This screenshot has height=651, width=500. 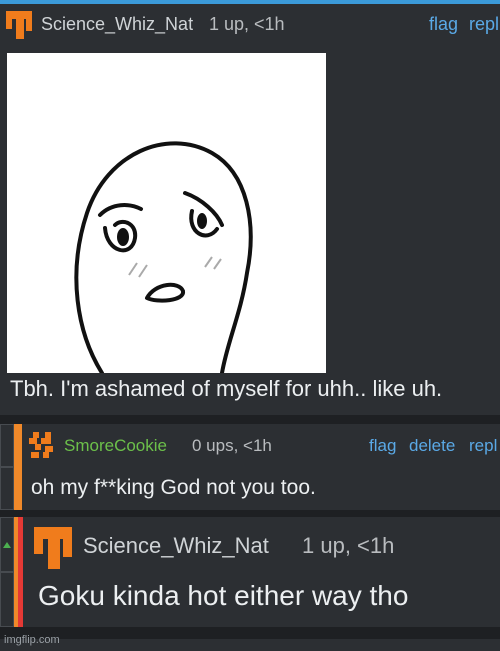 I want to click on comment-2-meta: 0 ups, <1h, so click(x=232, y=445).